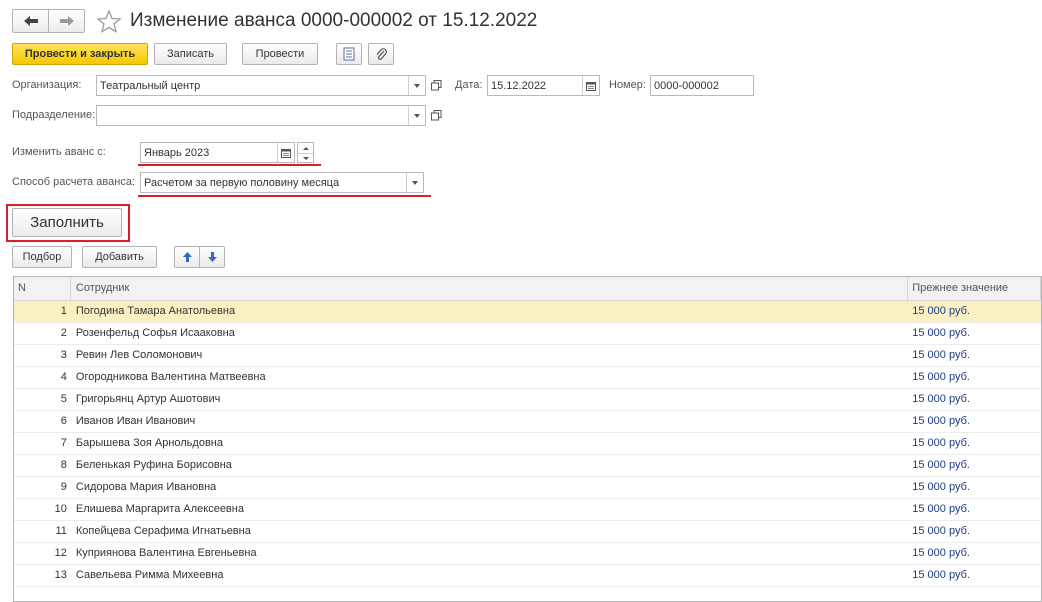  Describe the element at coordinates (527, 334) in the screenshot. I see `table-row: 2 Розенфельд Софья Исааковна 15 000 руб.` at that location.